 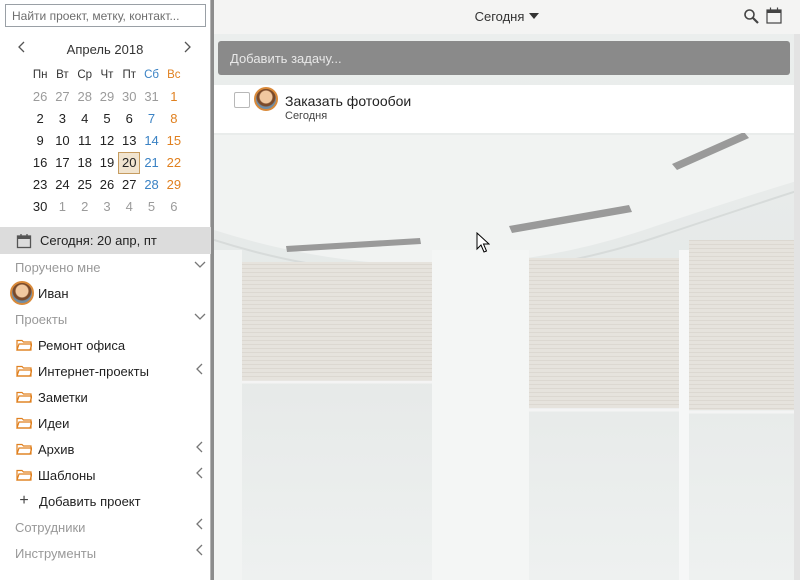 What do you see at coordinates (129, 163) in the screenshot?
I see `calendar-day-selected: 20` at bounding box center [129, 163].